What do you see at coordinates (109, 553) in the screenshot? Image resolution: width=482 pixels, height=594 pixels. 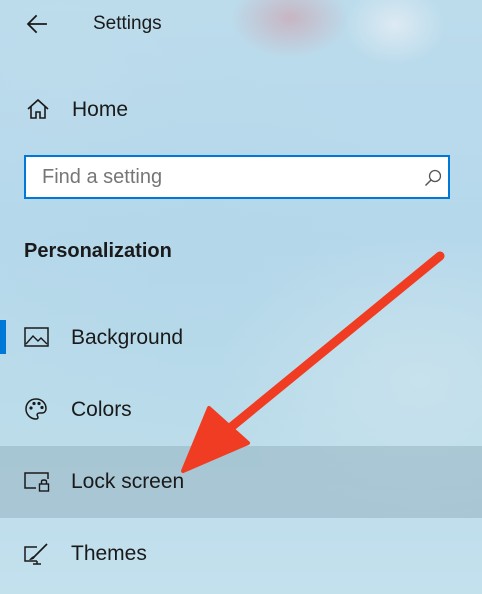 I see `nav-item-label: Themes` at bounding box center [109, 553].